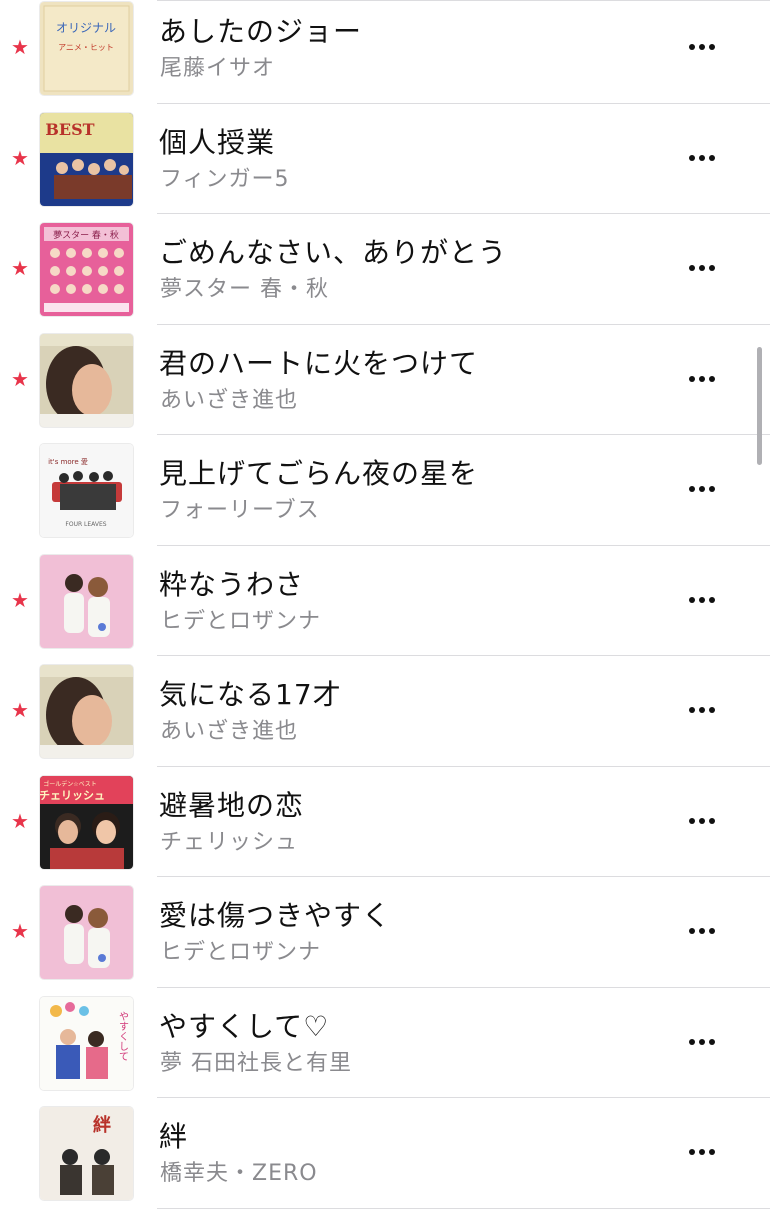 This screenshot has height=1209, width=770. I want to click on track-row: ★ 愛は傷つきやすく ヒデとロザンナ, so click(385, 932).